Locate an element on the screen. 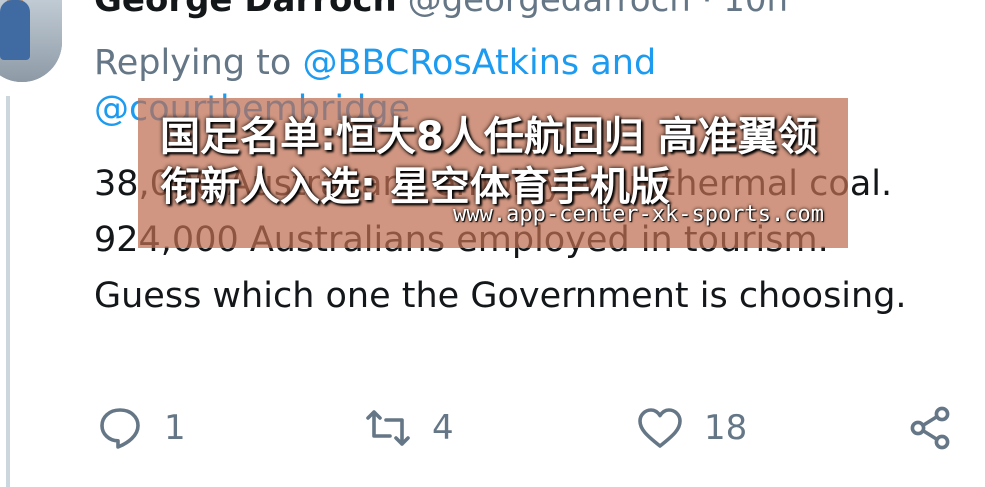  share-button is located at coordinates (930, 428).